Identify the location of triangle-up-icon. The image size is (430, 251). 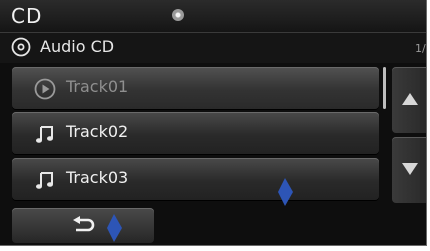
(410, 99).